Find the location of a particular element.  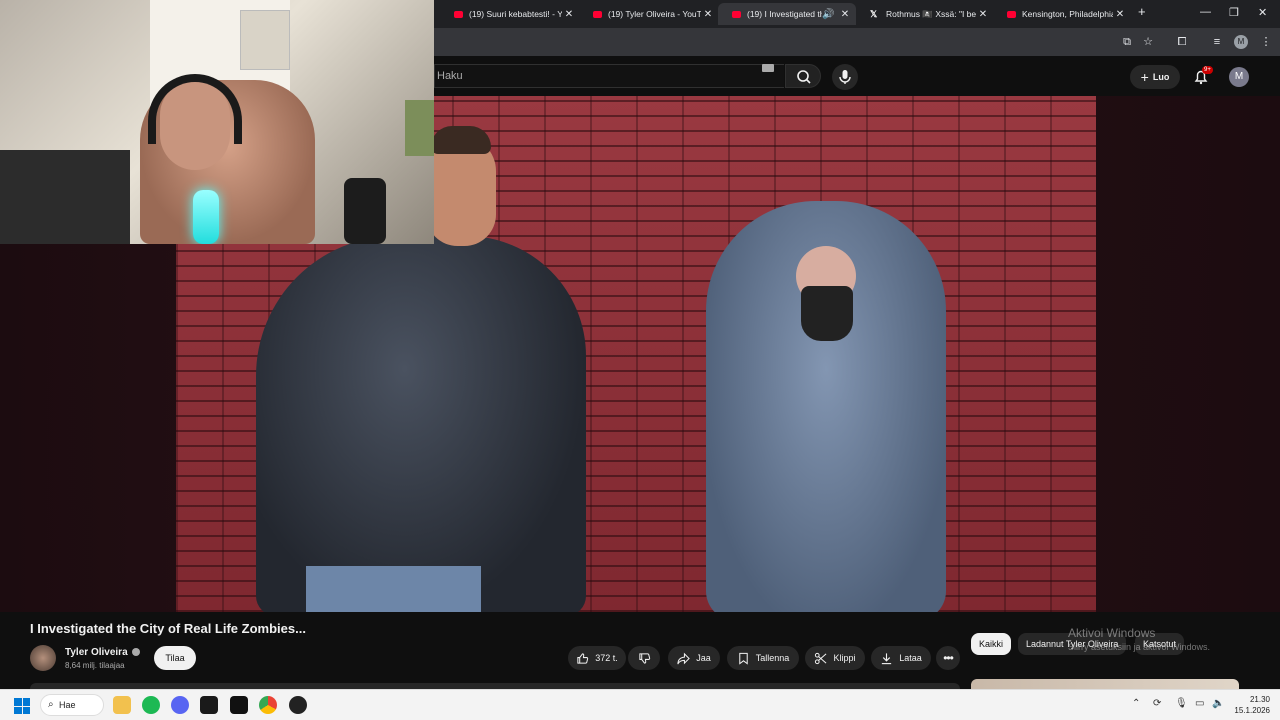

bookmark-icon is located at coordinates (743, 658).